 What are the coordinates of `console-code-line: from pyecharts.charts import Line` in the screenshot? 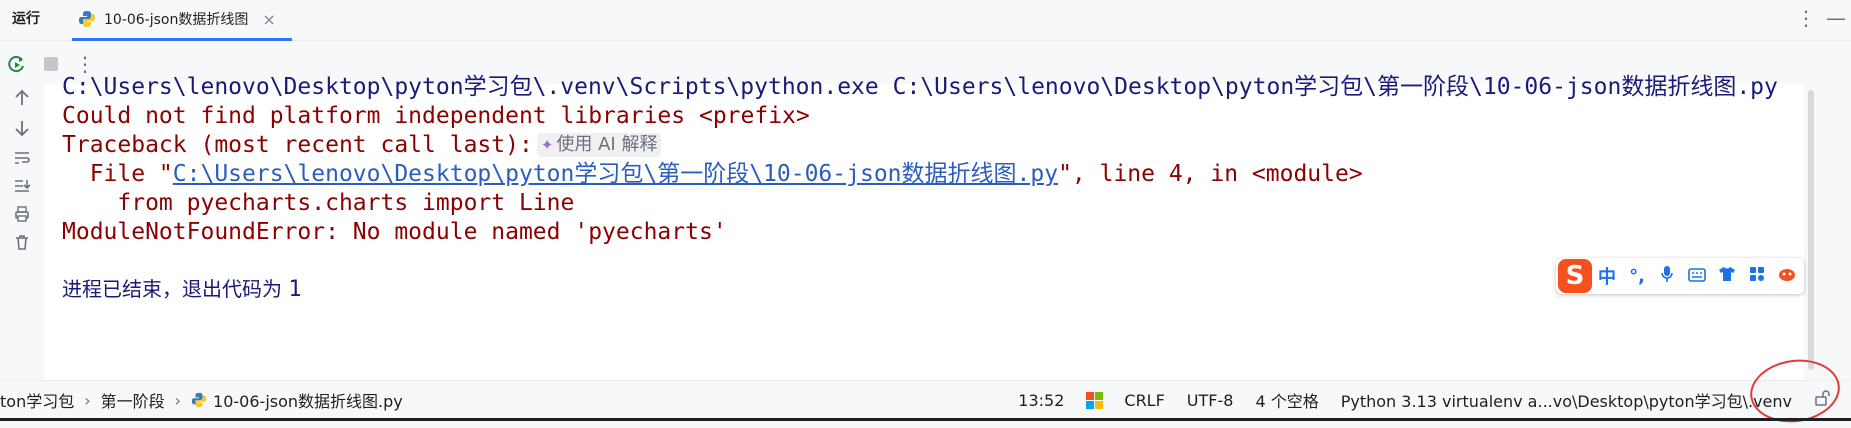 It's located at (318, 203).